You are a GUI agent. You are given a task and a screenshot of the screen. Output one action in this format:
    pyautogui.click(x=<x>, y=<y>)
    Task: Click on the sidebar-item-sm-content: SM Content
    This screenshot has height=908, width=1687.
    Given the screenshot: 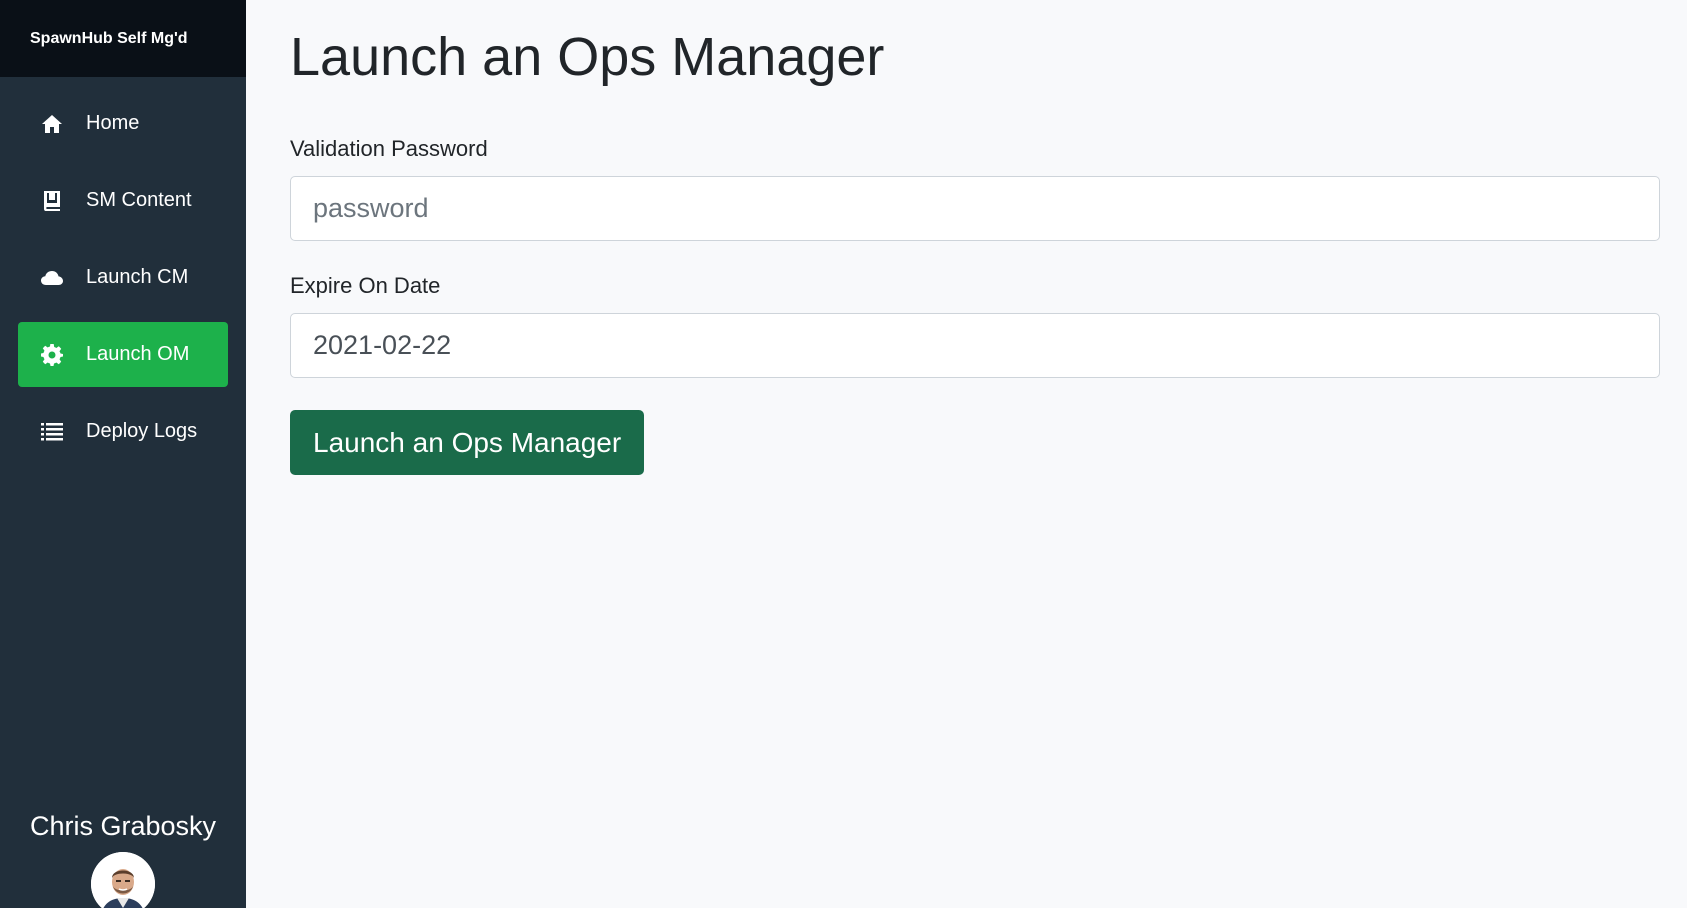 What is the action you would take?
    pyautogui.click(x=123, y=200)
    